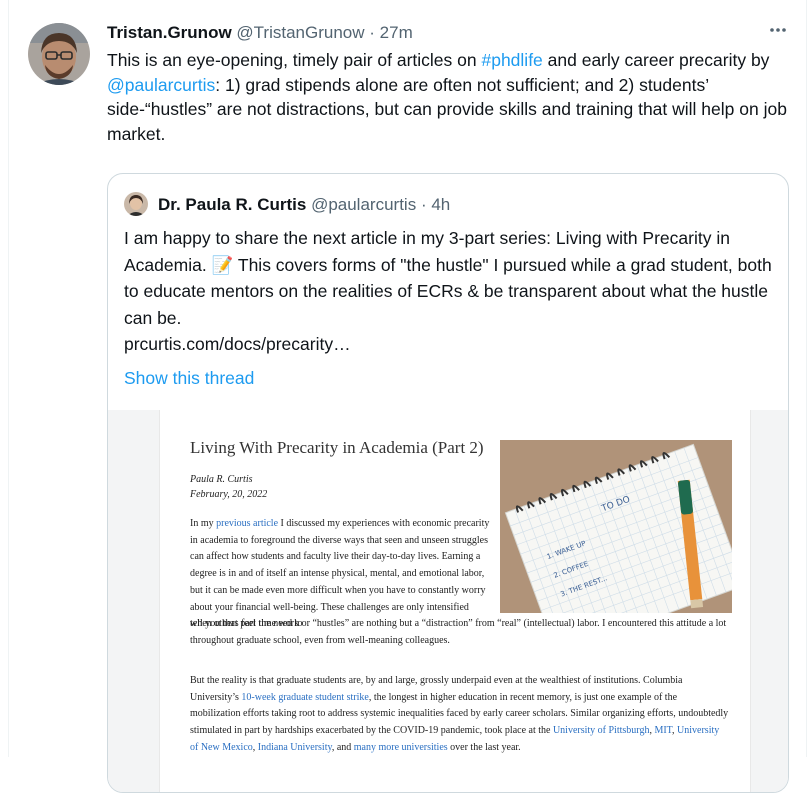 The width and height of the screenshot is (811, 793). Describe the element at coordinates (484, 747) in the screenshot. I see `article-text: over the last year.` at that location.